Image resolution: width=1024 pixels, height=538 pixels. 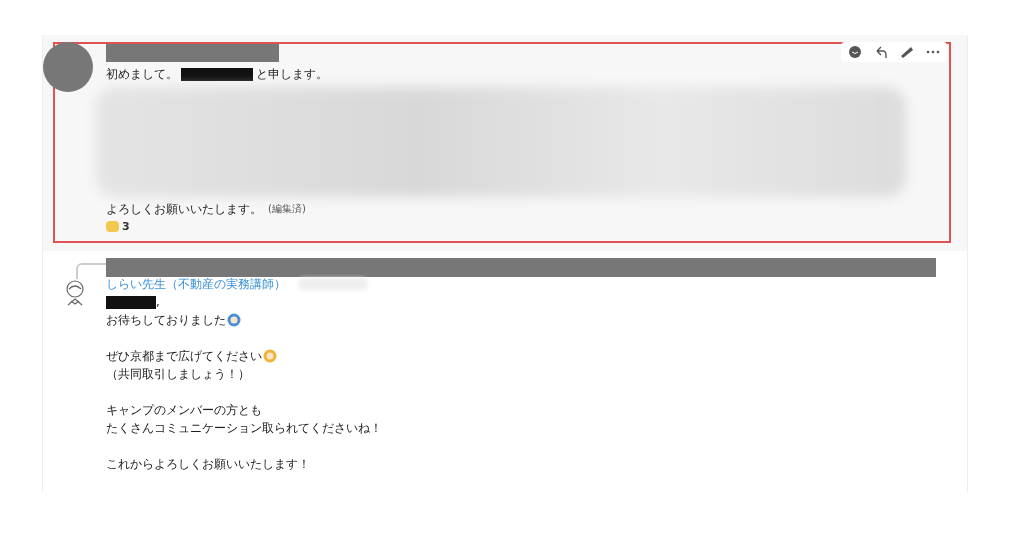 I want to click on message-text: よろしくお願いいたします。, so click(x=184, y=209).